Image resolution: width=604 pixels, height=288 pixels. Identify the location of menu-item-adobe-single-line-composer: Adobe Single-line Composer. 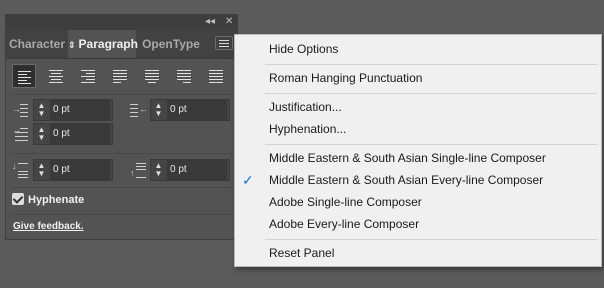
(418, 202).